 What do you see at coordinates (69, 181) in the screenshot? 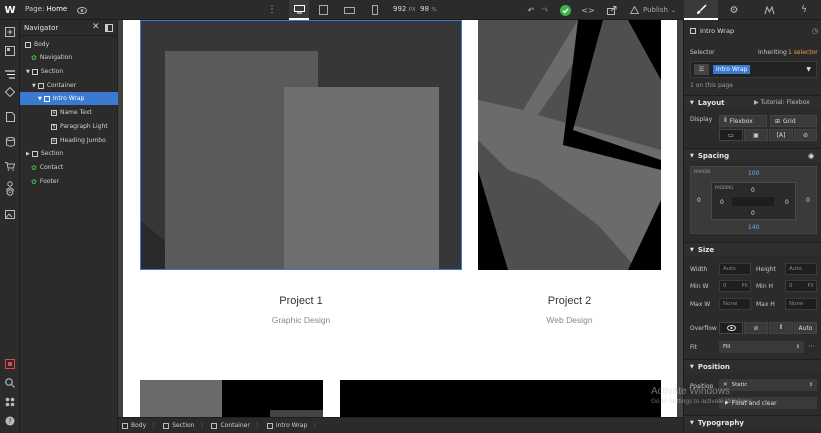
I see `tree-item-footer: ✿ Footer` at bounding box center [69, 181].